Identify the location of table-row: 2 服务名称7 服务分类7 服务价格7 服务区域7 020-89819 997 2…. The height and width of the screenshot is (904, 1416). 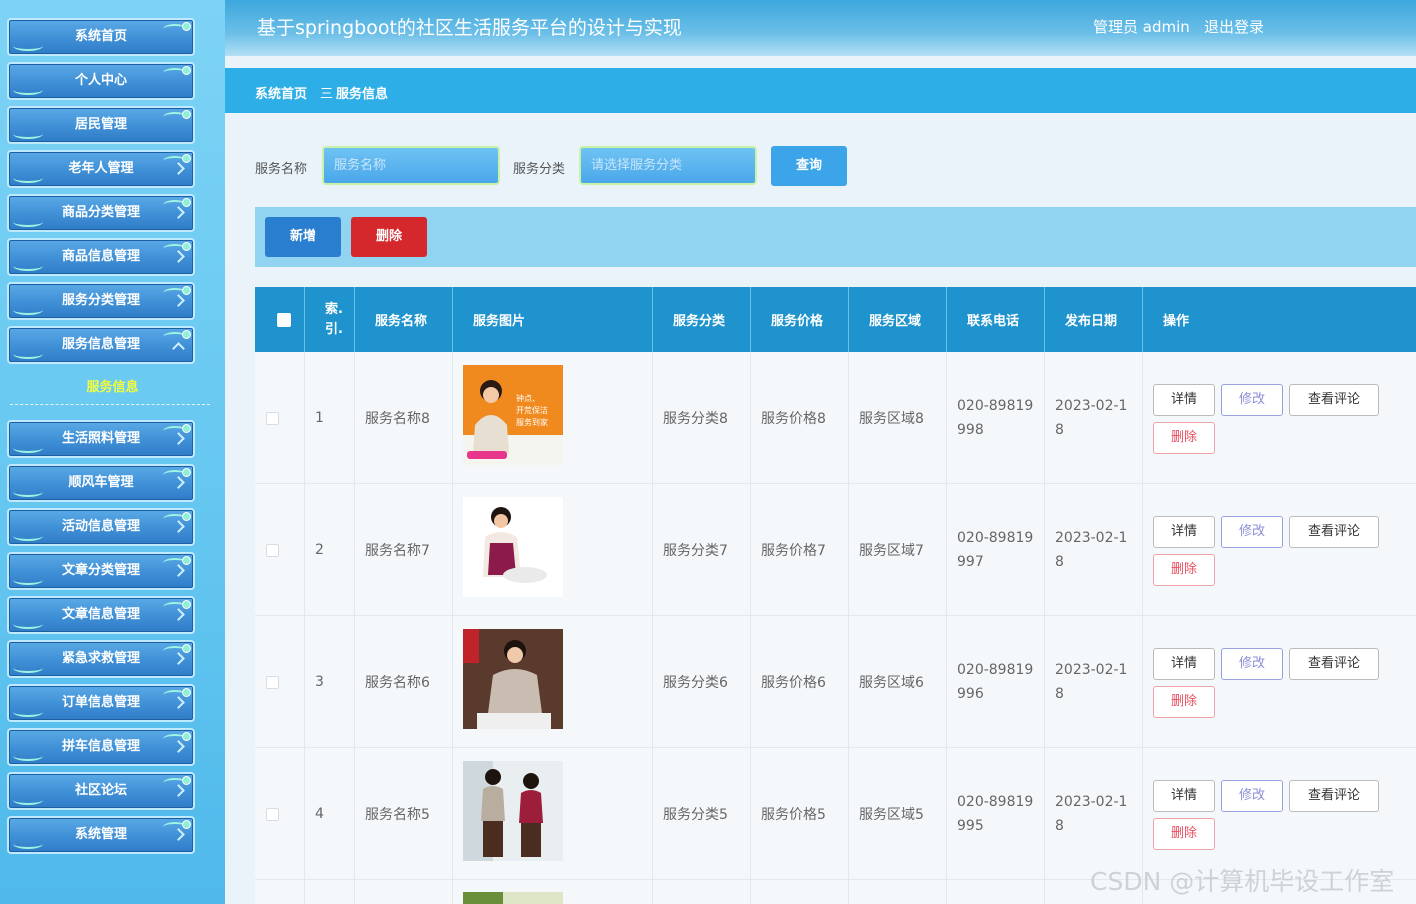
(835, 550).